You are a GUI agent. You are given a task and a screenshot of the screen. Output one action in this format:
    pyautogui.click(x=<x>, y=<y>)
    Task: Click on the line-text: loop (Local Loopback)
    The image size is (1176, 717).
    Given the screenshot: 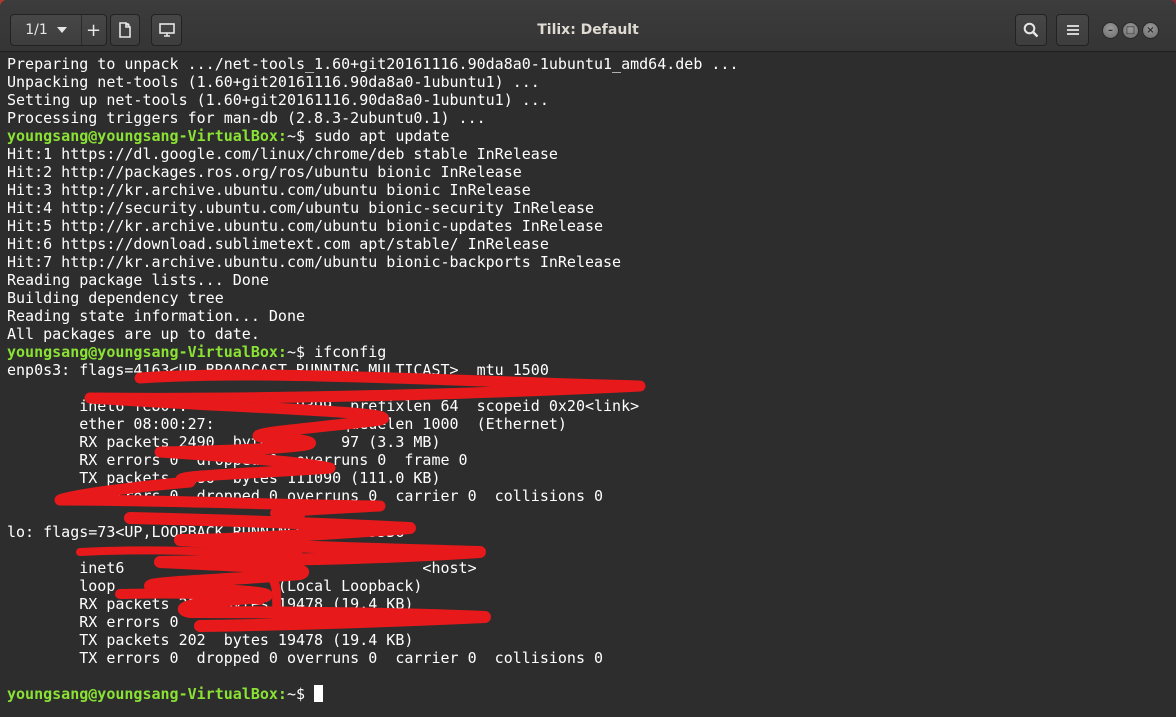 What is the action you would take?
    pyautogui.click(x=215, y=586)
    